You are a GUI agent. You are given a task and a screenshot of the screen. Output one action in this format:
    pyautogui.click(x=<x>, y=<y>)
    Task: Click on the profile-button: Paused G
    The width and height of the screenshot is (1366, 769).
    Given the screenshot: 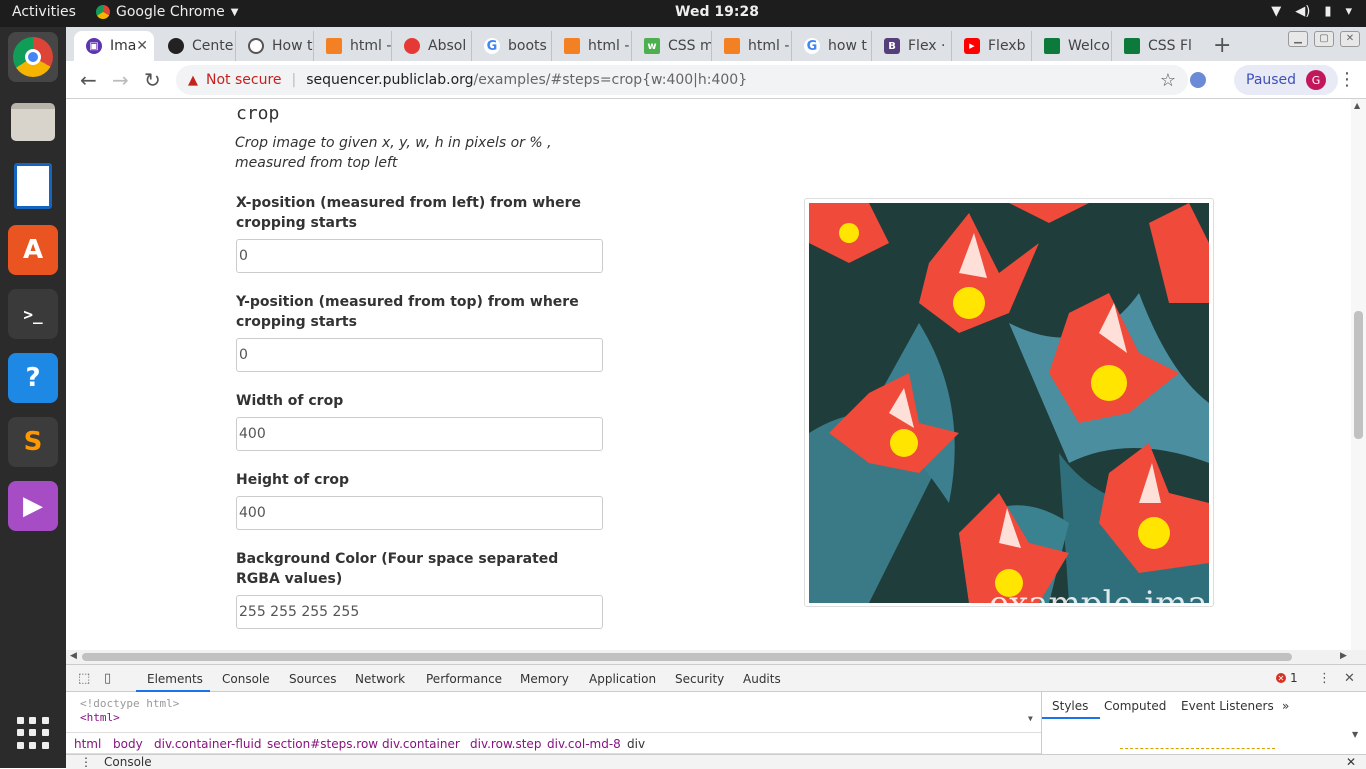 What is the action you would take?
    pyautogui.click(x=1286, y=80)
    